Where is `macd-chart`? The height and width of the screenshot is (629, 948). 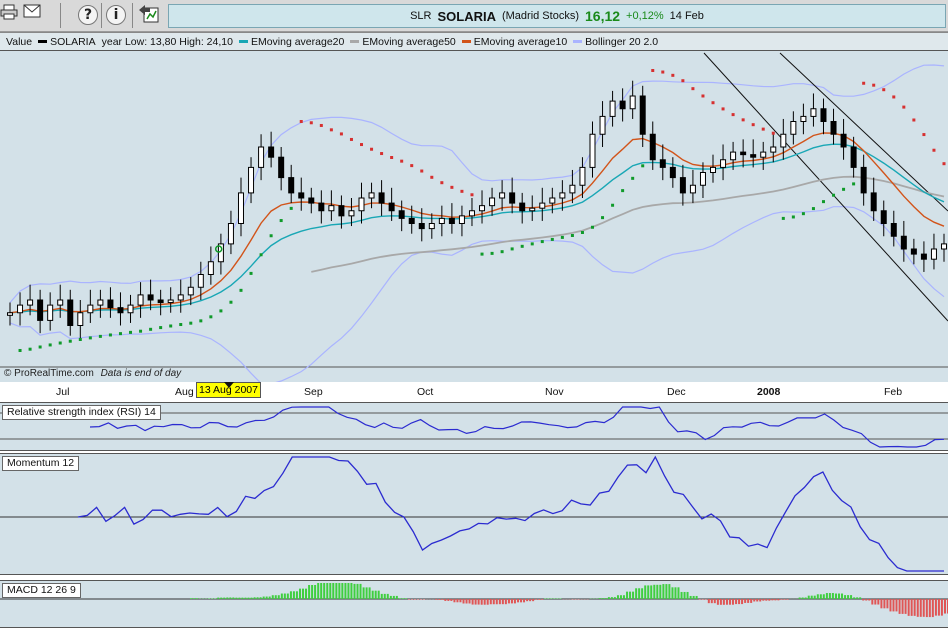 macd-chart is located at coordinates (474, 604).